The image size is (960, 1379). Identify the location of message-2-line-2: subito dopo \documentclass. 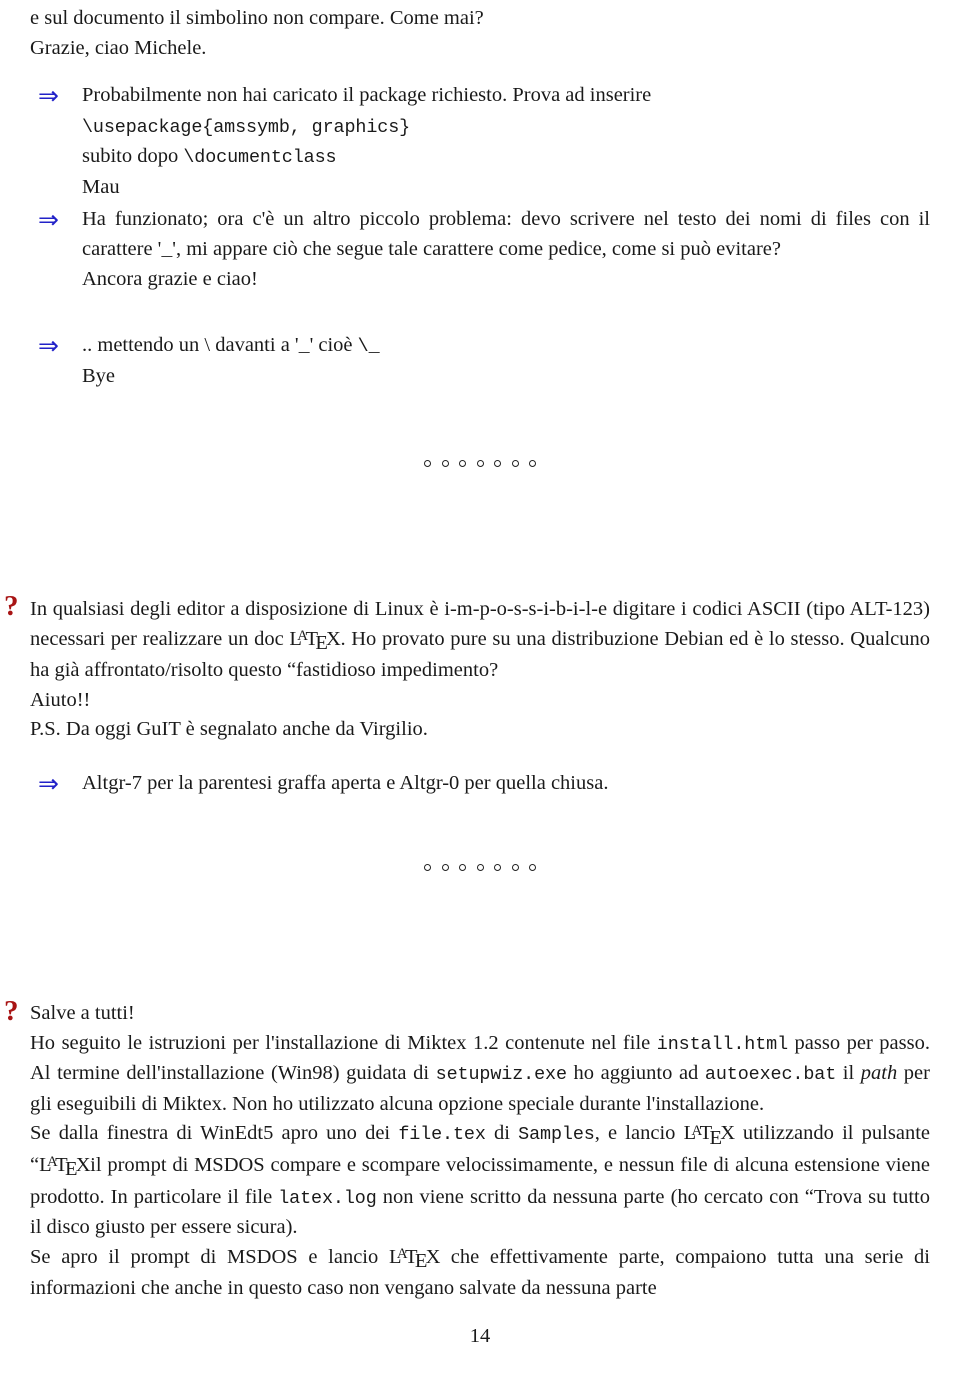
(506, 157).